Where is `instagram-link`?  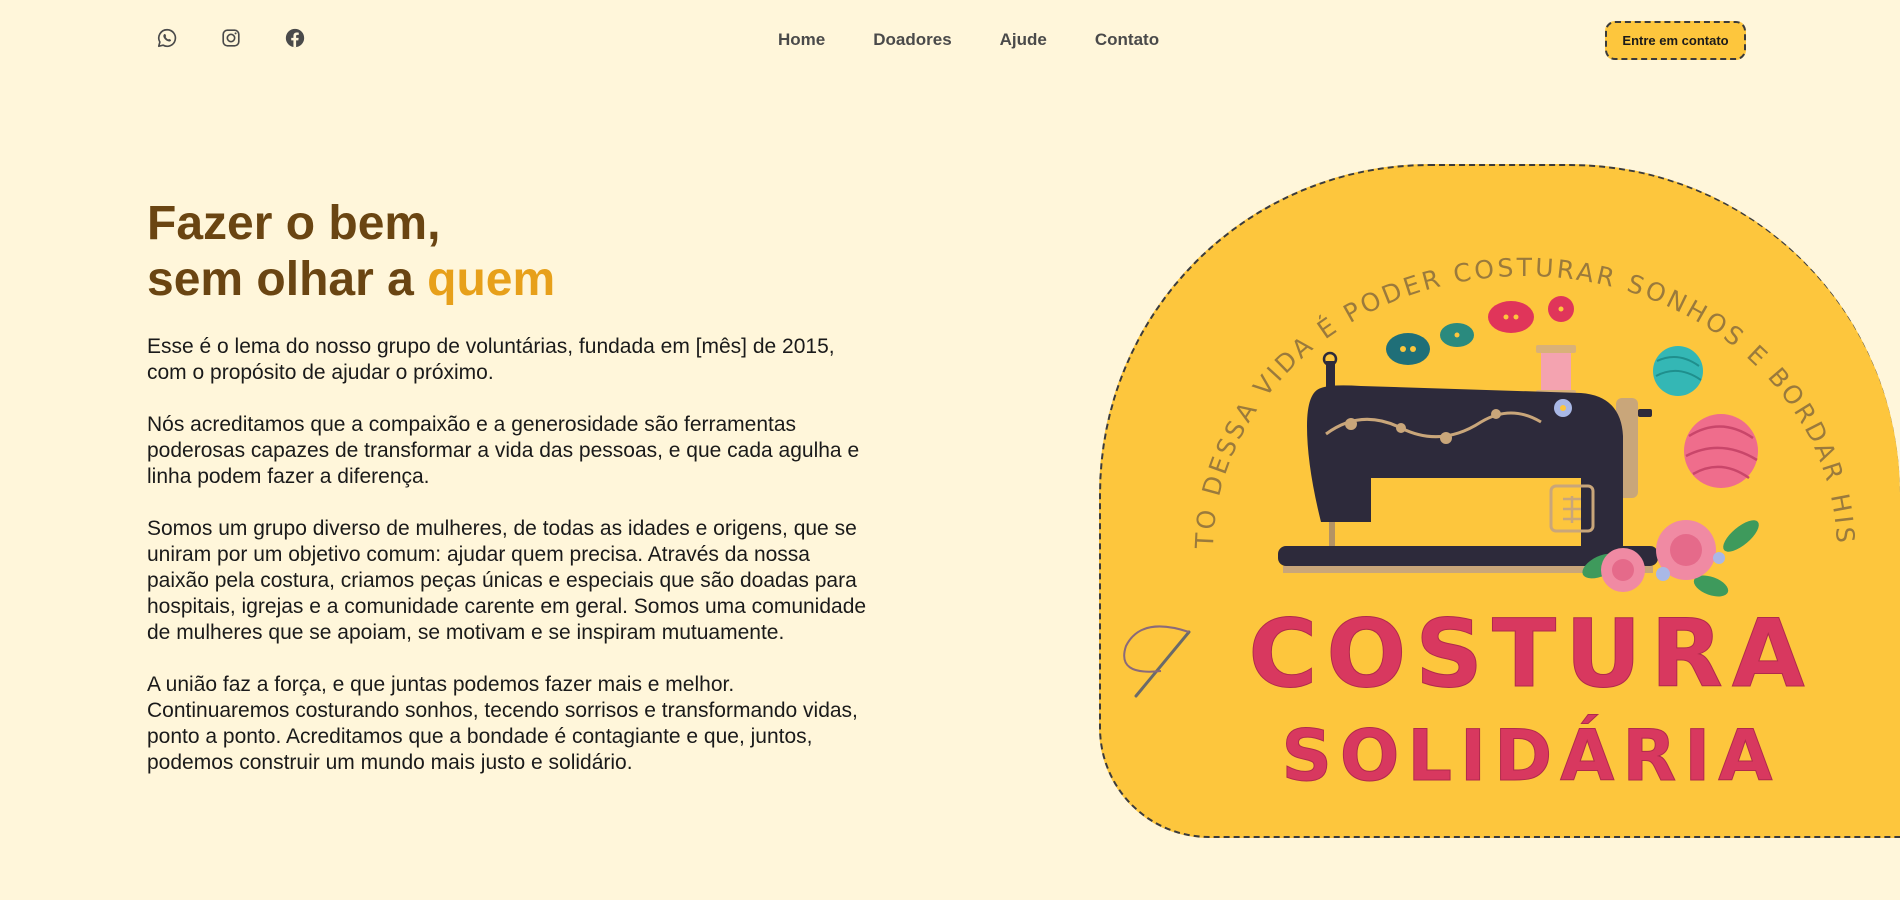 instagram-link is located at coordinates (231, 38).